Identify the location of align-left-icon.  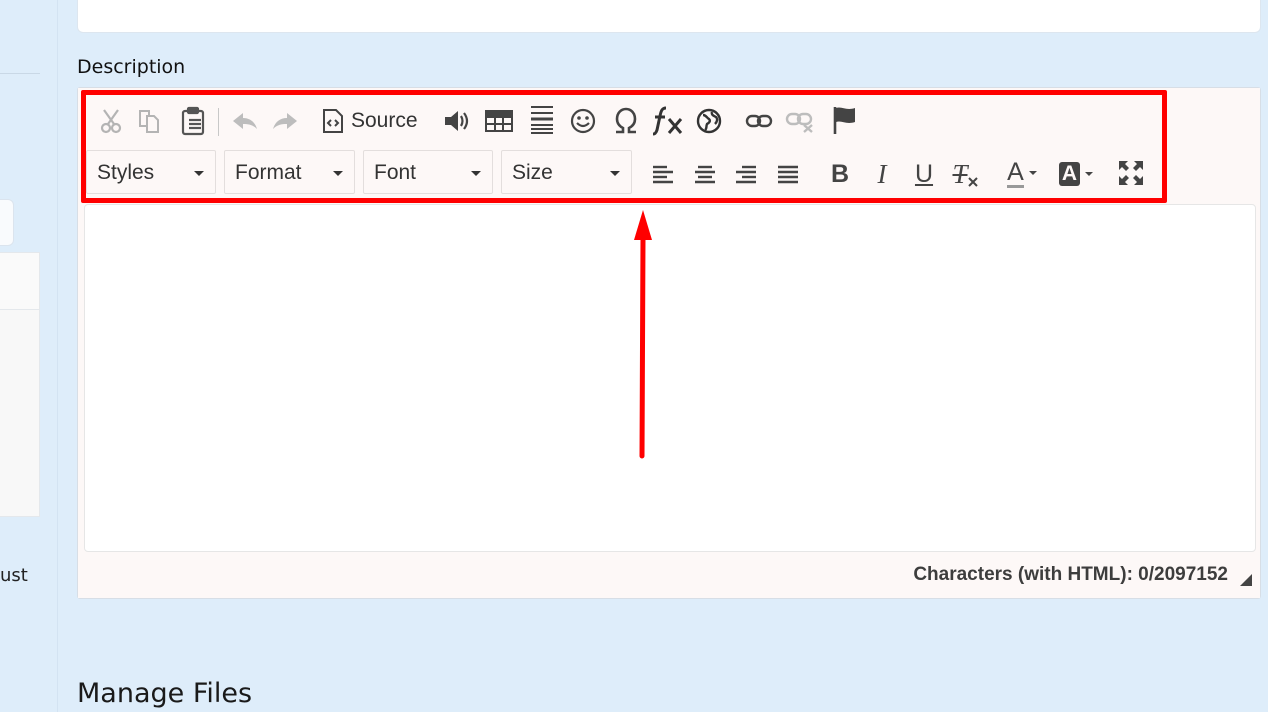
(663, 174).